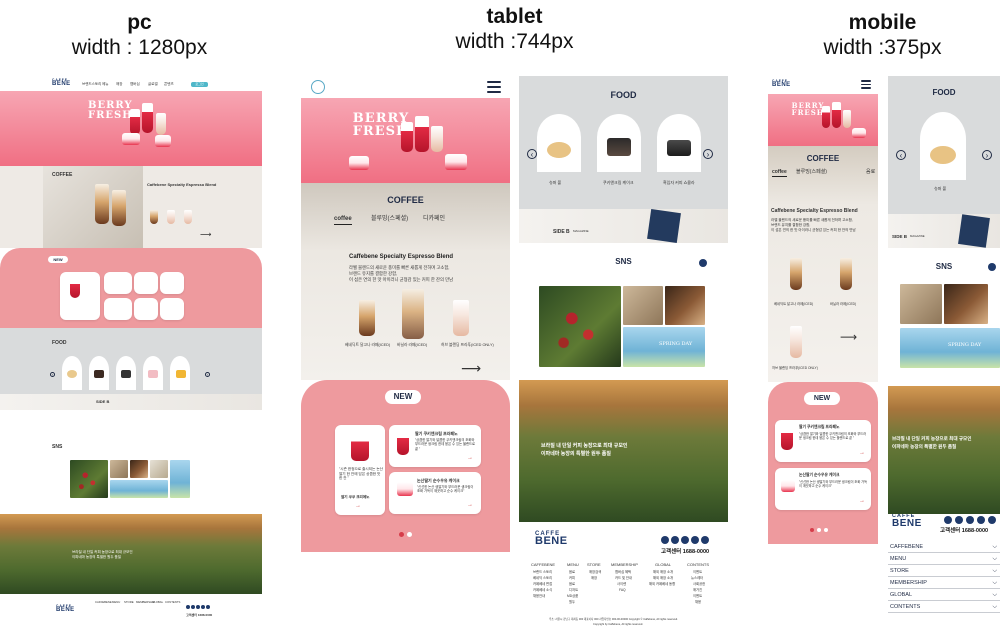 This screenshot has height=631, width=1000. Describe the element at coordinates (343, 220) in the screenshot. I see `tablet-coffee-tab-active: coffee` at that location.